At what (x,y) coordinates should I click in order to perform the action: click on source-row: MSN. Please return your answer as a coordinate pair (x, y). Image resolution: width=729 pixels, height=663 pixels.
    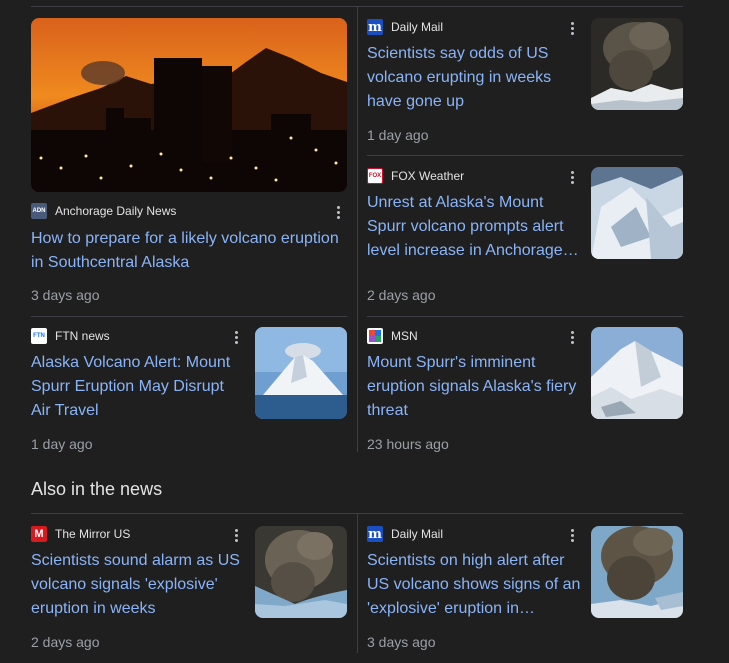
    Looking at the image, I should click on (392, 336).